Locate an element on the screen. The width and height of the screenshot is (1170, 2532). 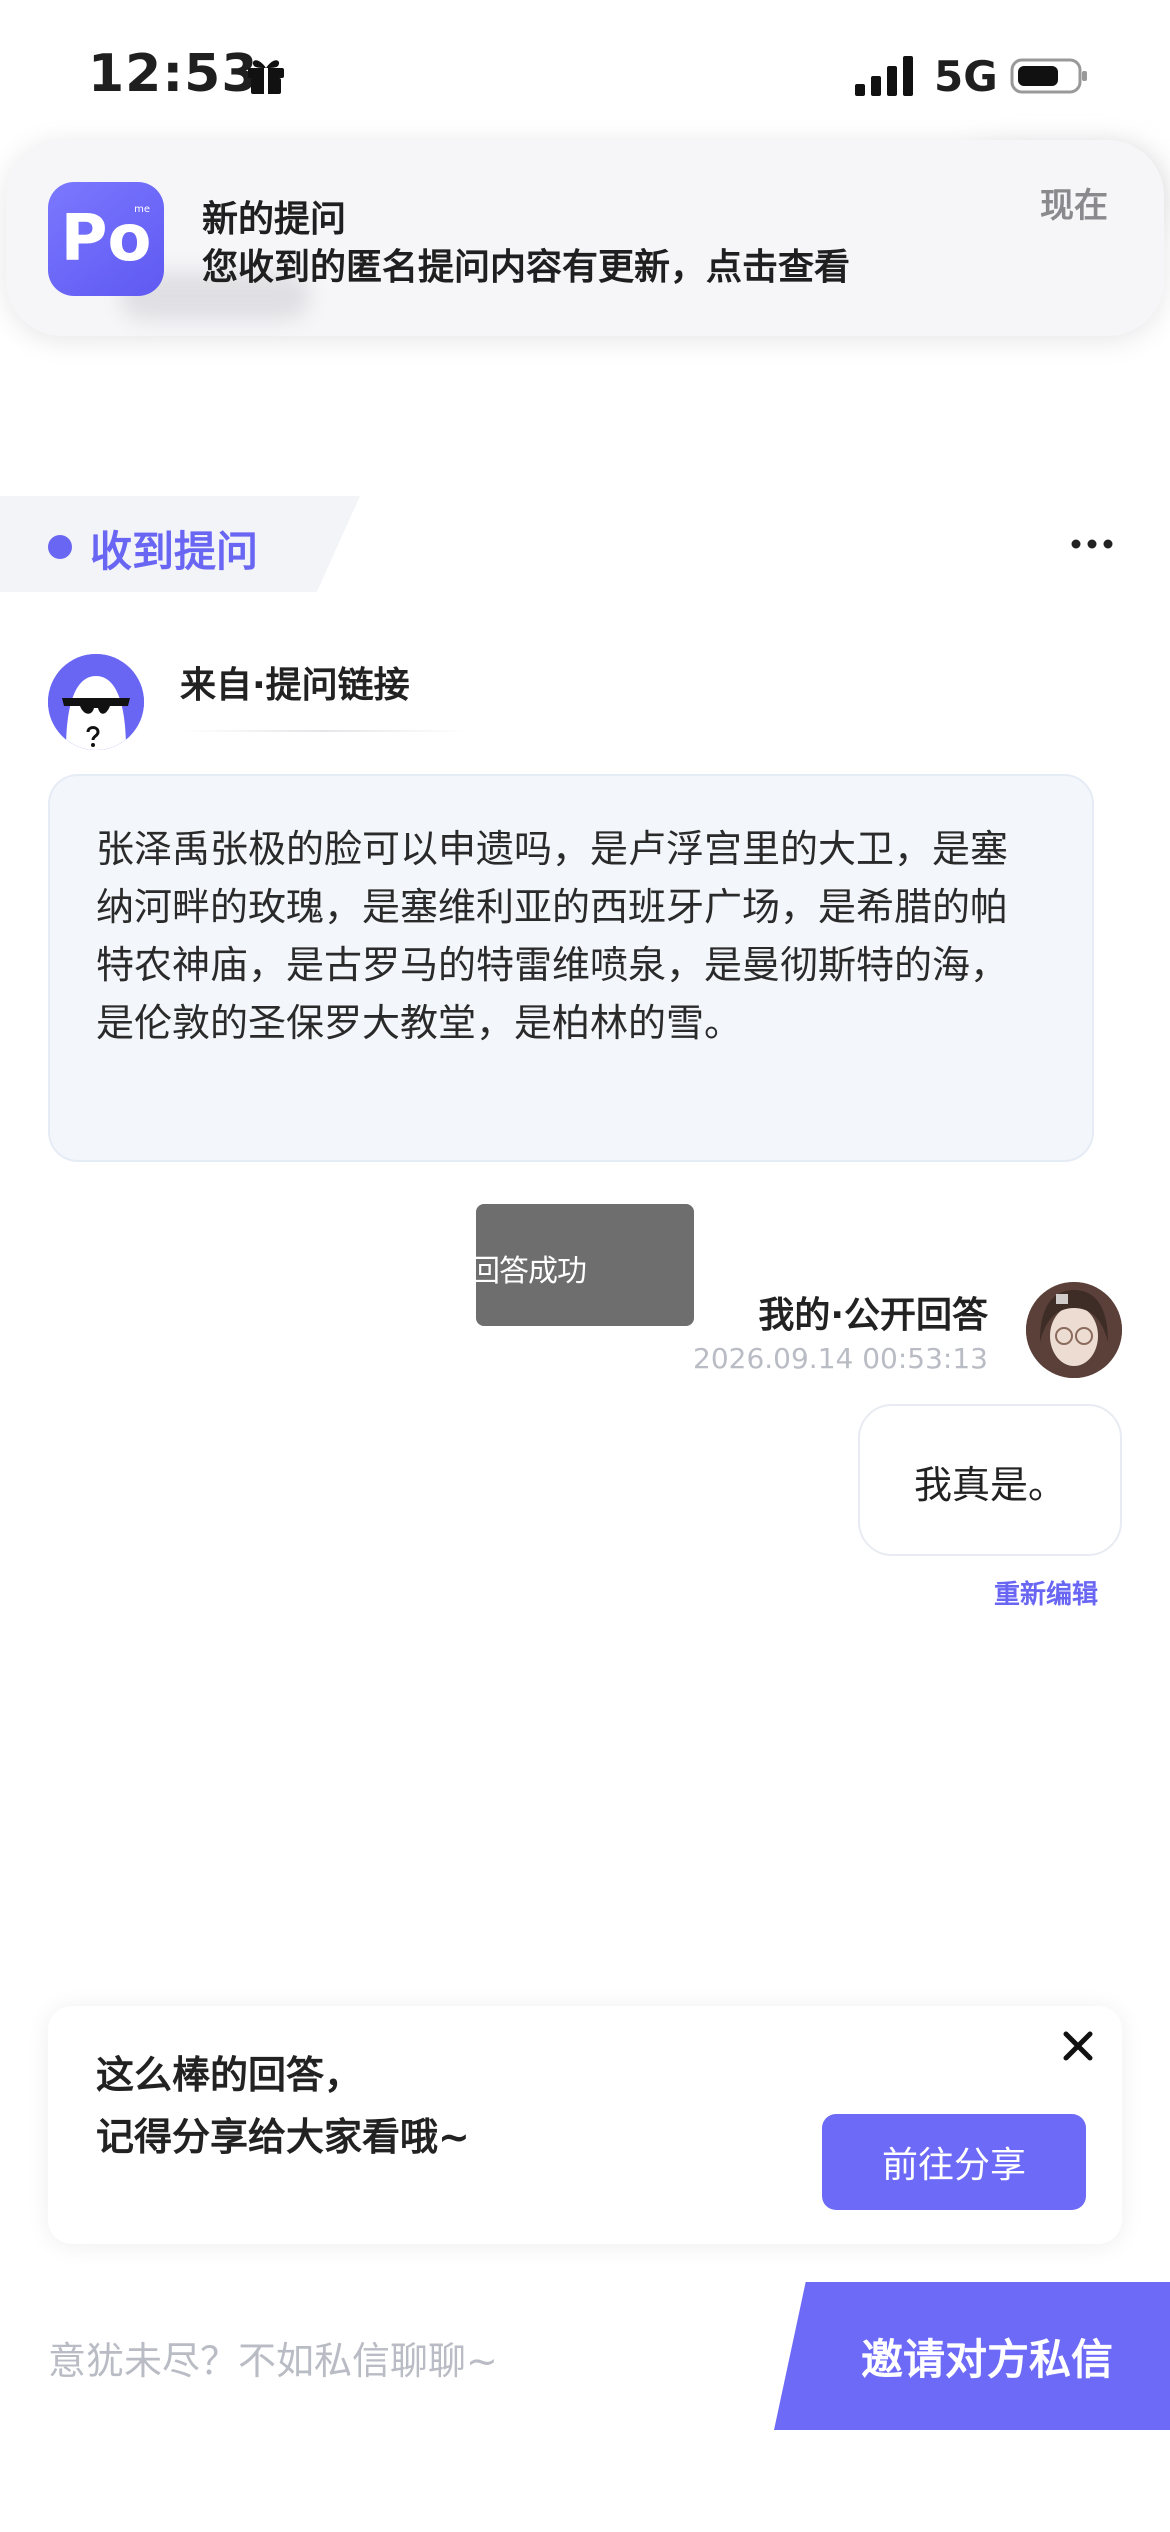
anonymous-avatar is located at coordinates (96, 702).